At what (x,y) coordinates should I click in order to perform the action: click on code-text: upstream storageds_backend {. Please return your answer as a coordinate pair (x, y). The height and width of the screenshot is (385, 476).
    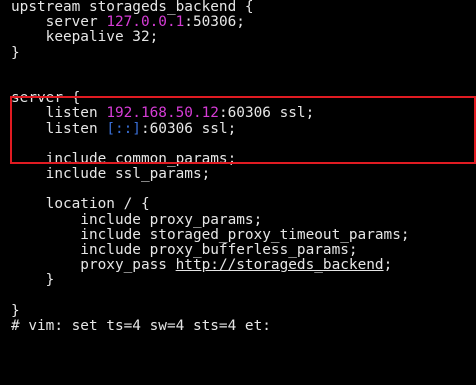
    Looking at the image, I should click on (132, 7).